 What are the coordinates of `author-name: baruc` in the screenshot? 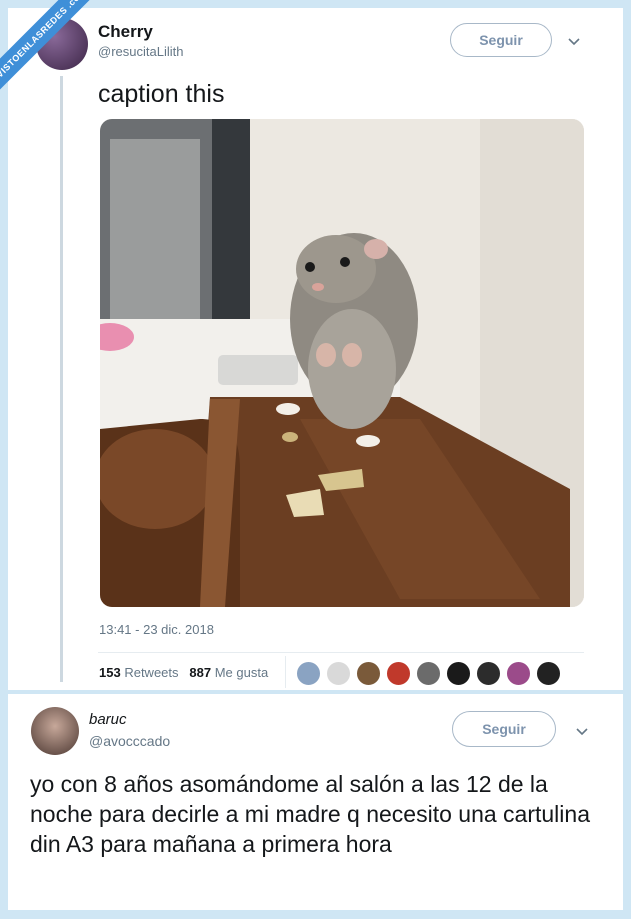 It's located at (108, 719).